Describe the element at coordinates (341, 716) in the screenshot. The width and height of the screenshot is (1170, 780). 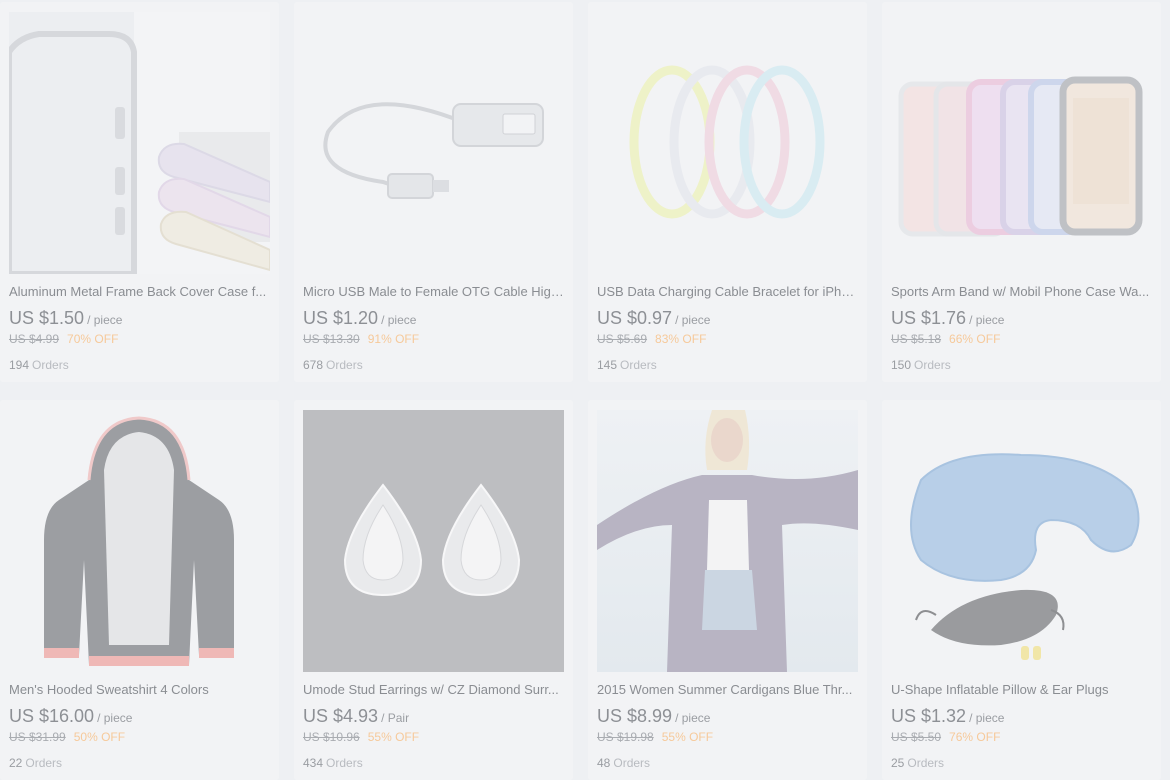
I see `price-amount: US $4.93` at that location.